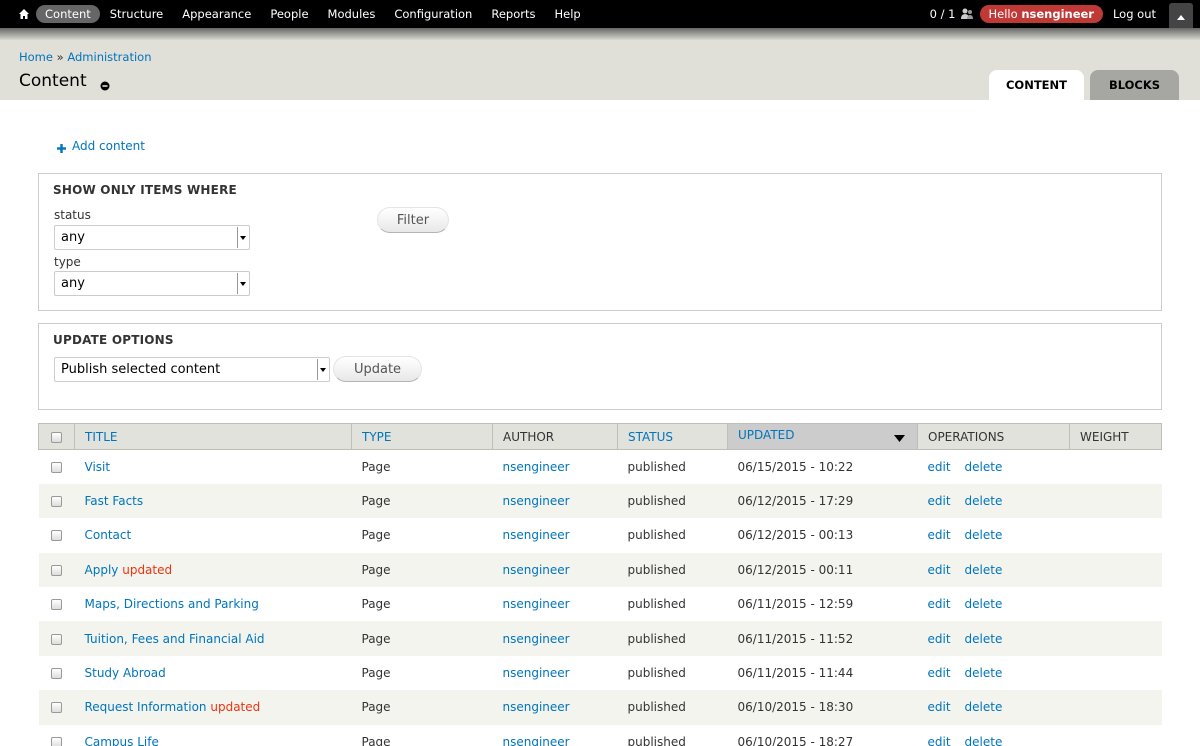  What do you see at coordinates (137, 14) in the screenshot?
I see `toolbar-menu-structure: Structure` at bounding box center [137, 14].